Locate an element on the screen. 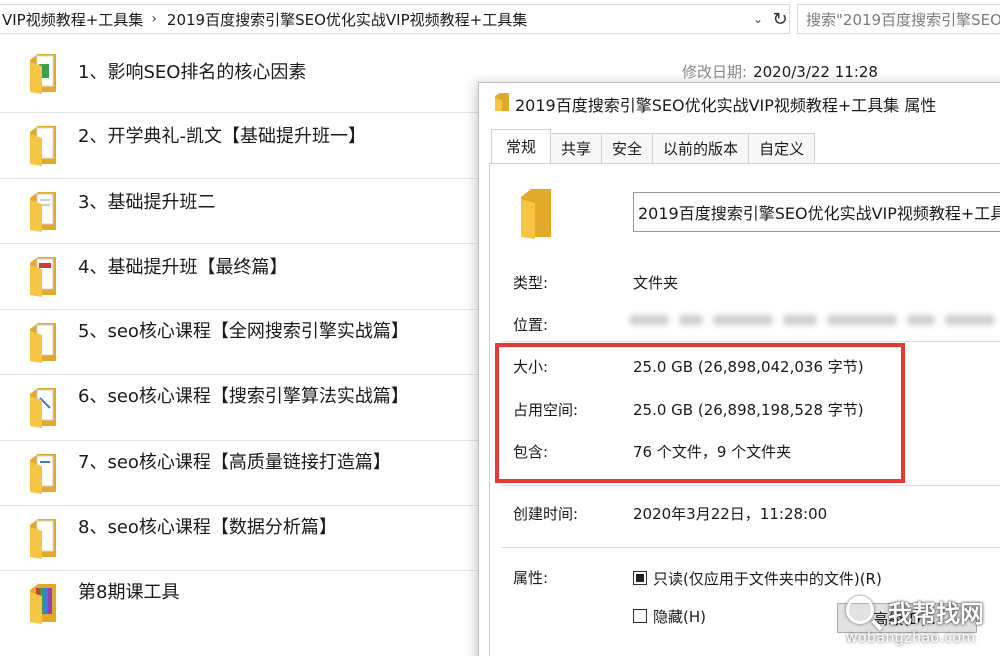 The image size is (1000, 656). modified-date: 修改日期: 2020/3/22 11:28 is located at coordinates (780, 71).